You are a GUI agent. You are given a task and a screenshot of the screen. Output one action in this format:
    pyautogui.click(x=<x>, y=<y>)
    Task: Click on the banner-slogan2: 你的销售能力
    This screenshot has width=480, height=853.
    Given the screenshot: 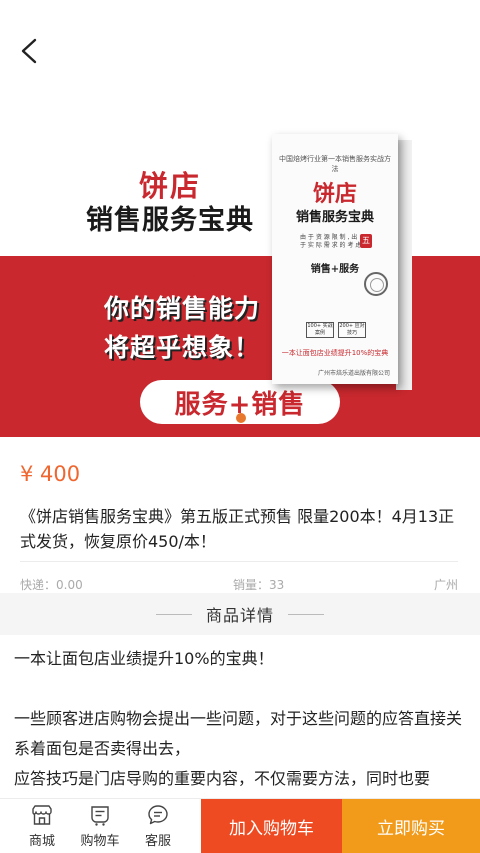 What is the action you would take?
    pyautogui.click(x=182, y=308)
    